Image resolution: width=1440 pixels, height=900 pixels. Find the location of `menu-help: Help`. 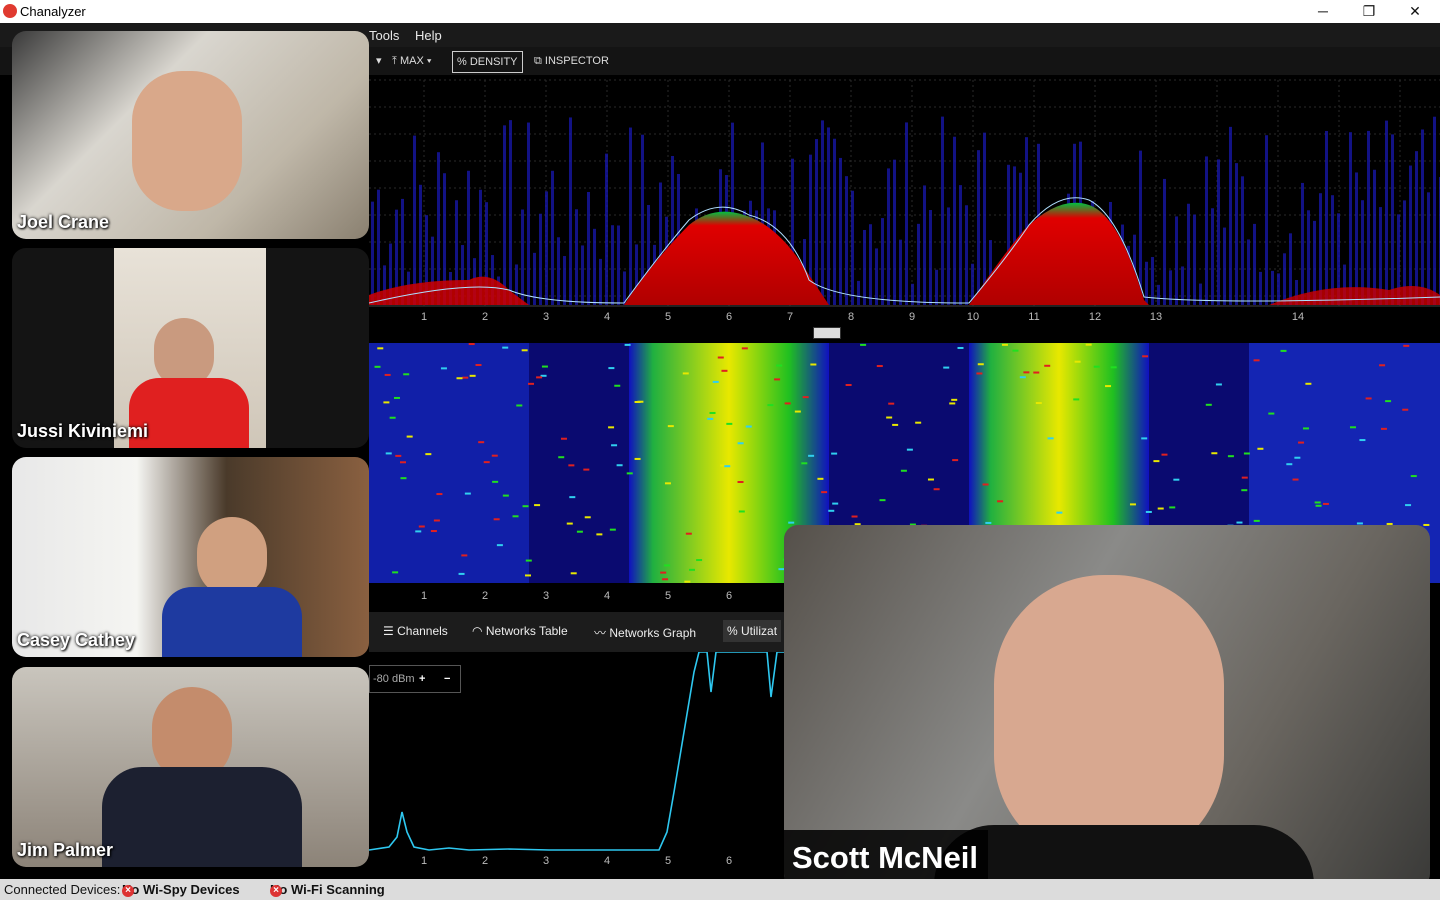

menu-help: Help is located at coordinates (428, 35).